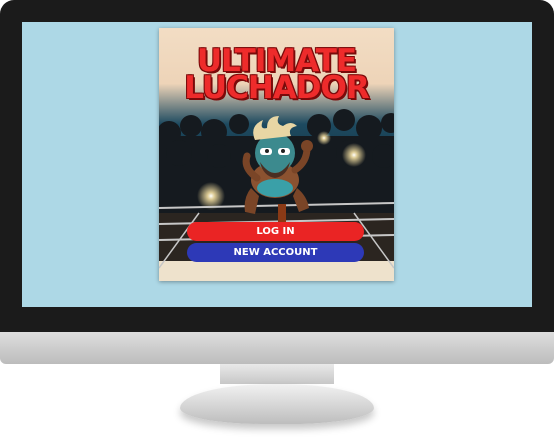  What do you see at coordinates (276, 88) in the screenshot?
I see `game-title-line2: LUCHADOR` at bounding box center [276, 88].